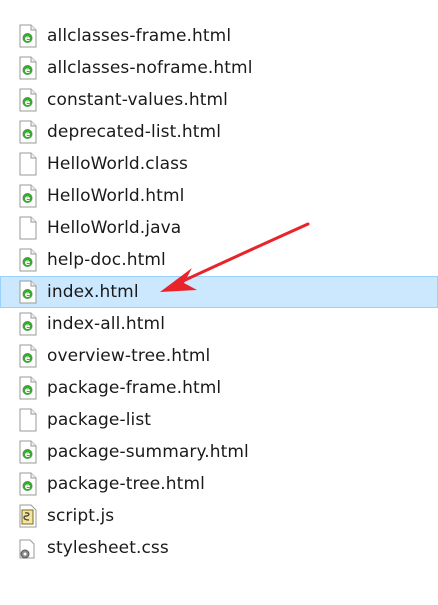 The width and height of the screenshot is (438, 605). Describe the element at coordinates (137, 100) in the screenshot. I see `file-name: constant-values.html` at that location.